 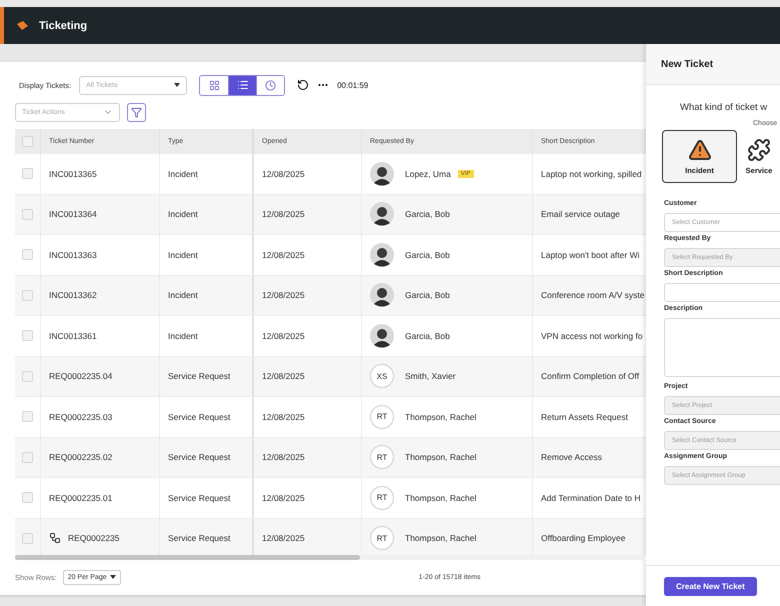 I want to click on table-row: INC0013364 Incident 12/08/2025 Garcia, Bob Email service outage, so click(x=330, y=214).